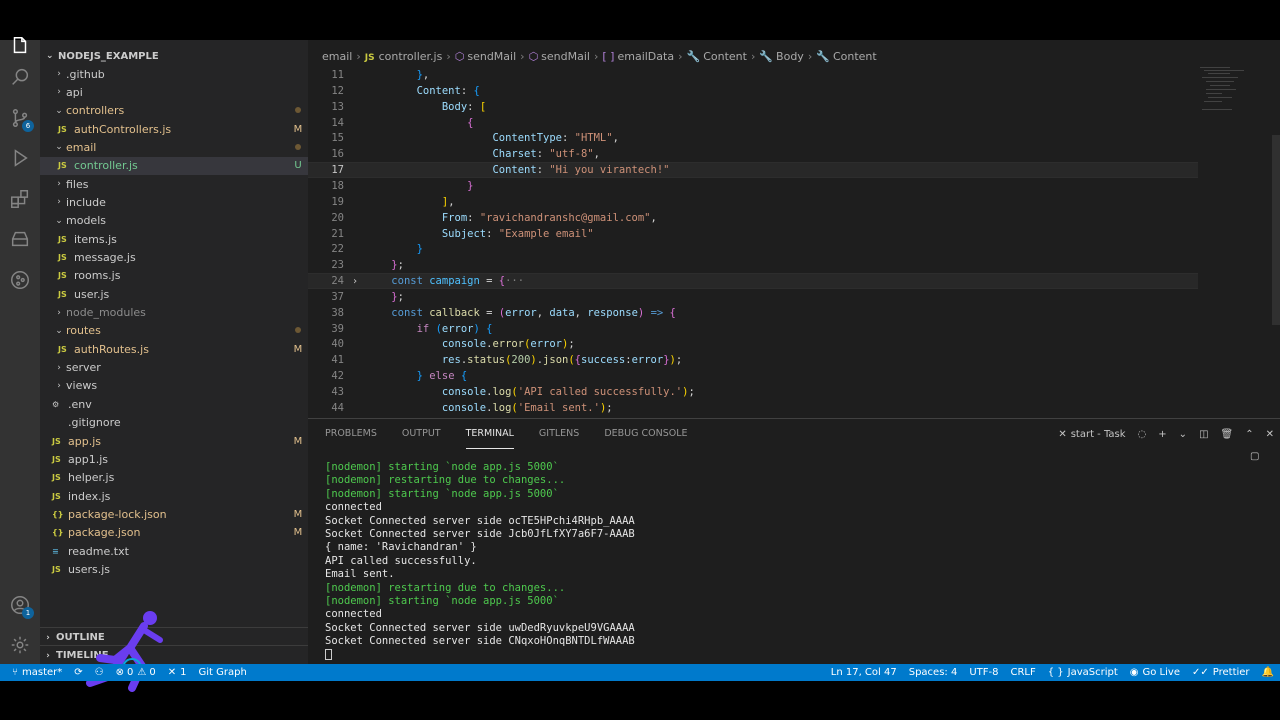  I want to click on account-icon: 1, so click(21, 606).